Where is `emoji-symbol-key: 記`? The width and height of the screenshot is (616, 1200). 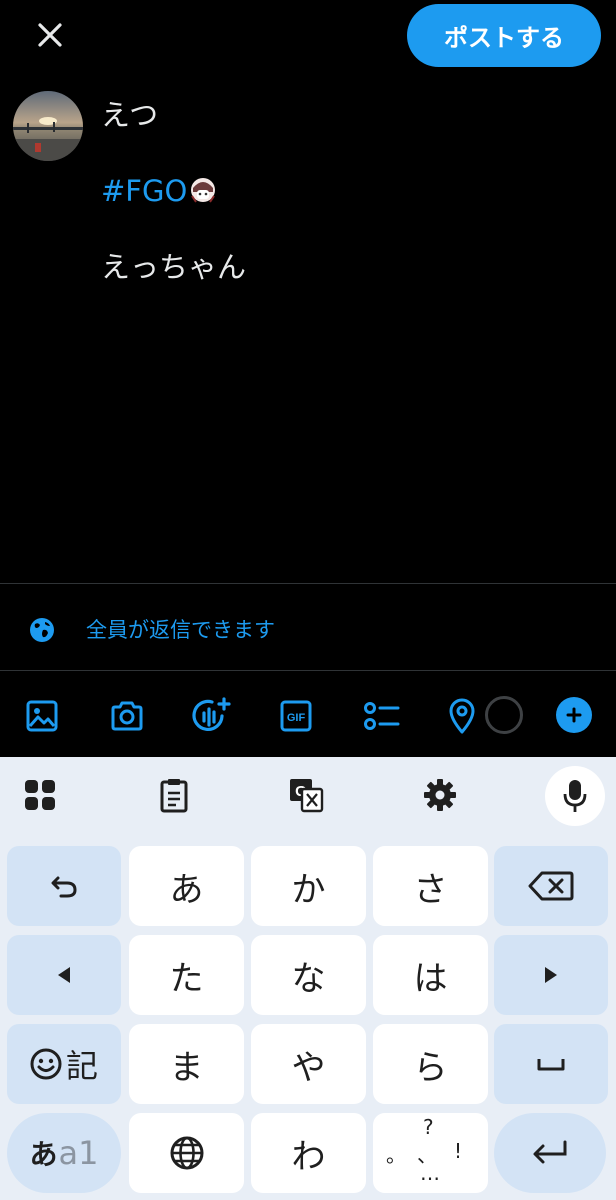 emoji-symbol-key: 記 is located at coordinates (64, 1064).